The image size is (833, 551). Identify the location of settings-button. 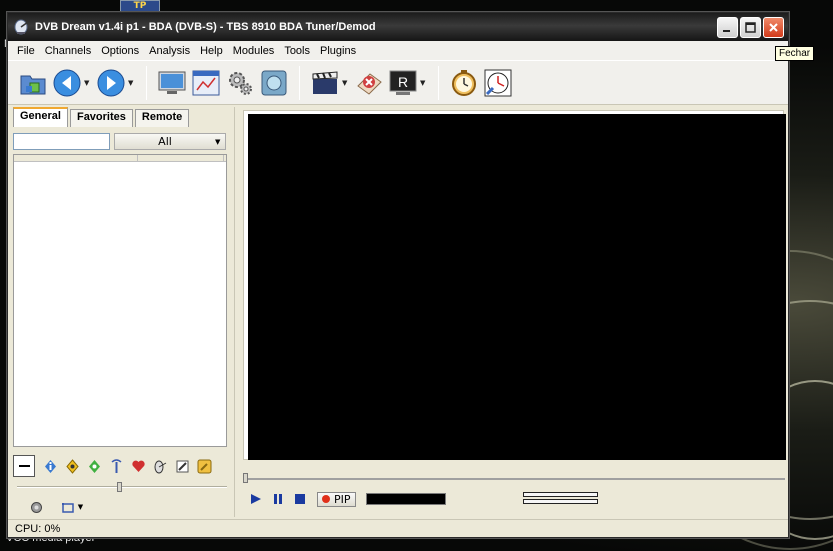
(240, 83).